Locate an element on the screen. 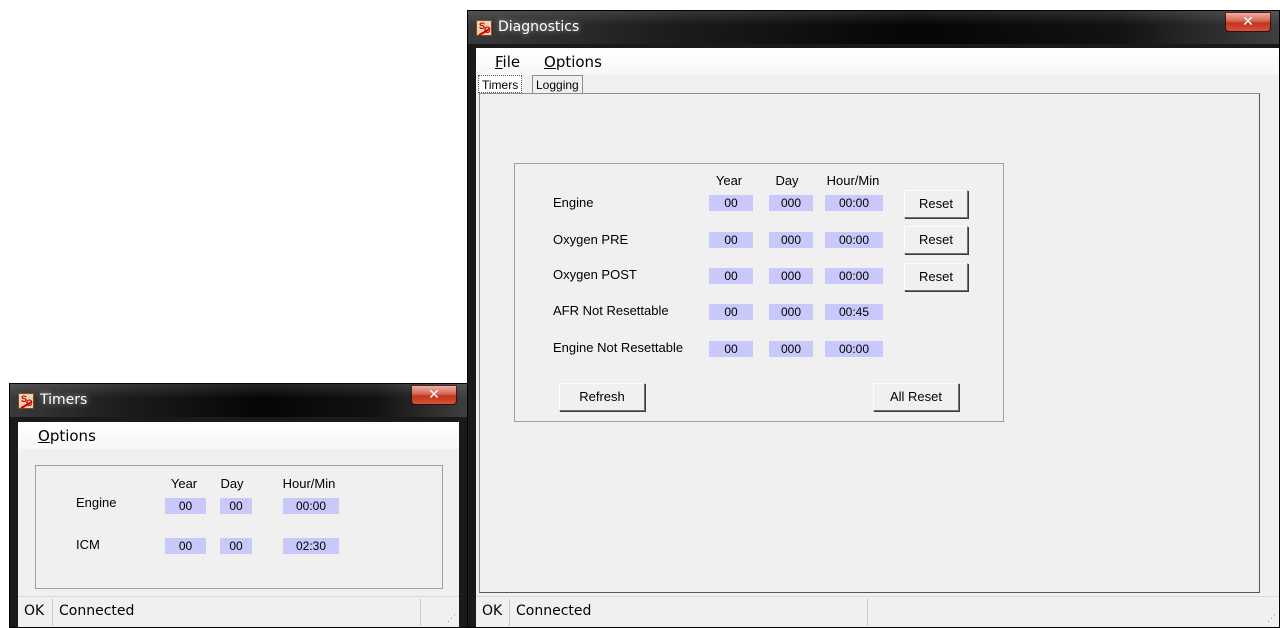 The width and height of the screenshot is (1280, 628). timers-titlebar: SC Timers ✕ is located at coordinates (238, 400).